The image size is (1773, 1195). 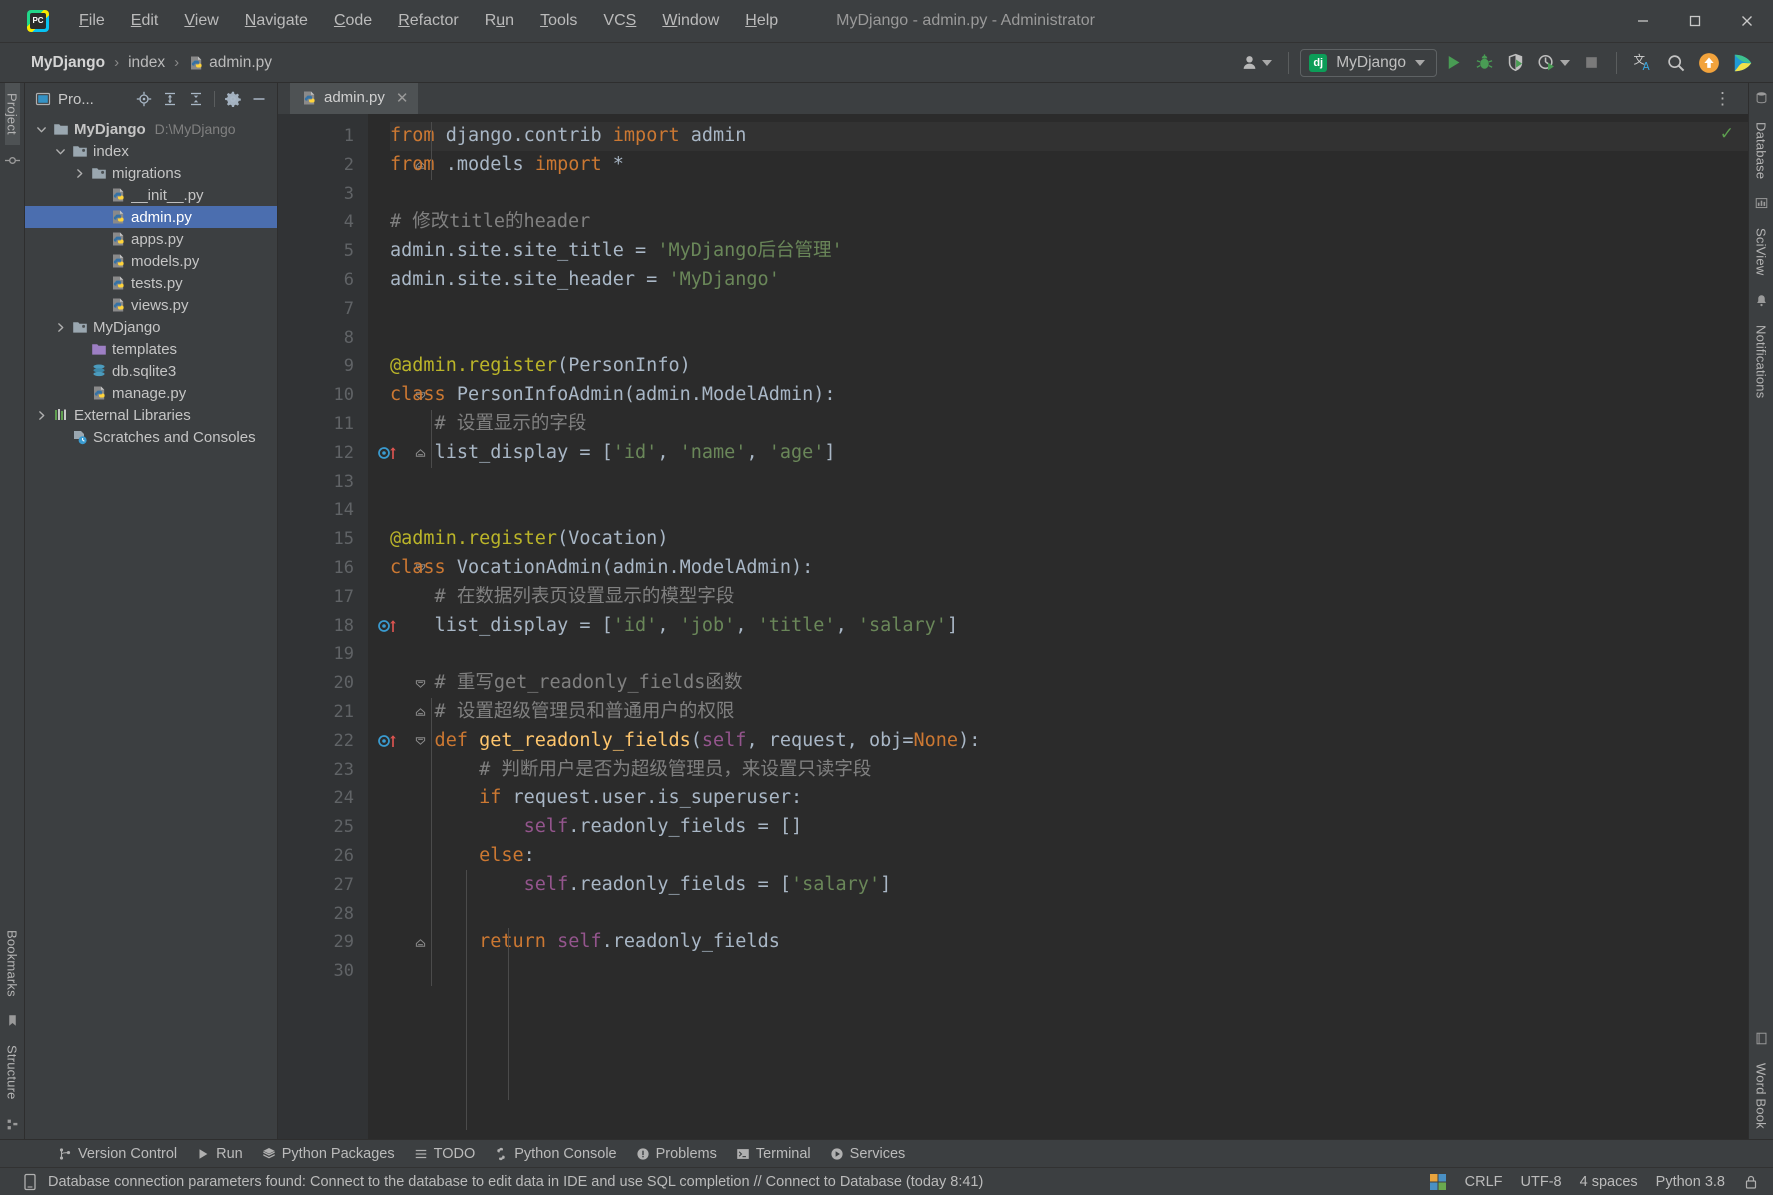 I want to click on gutter-line-number: 12, so click(x=352, y=453).